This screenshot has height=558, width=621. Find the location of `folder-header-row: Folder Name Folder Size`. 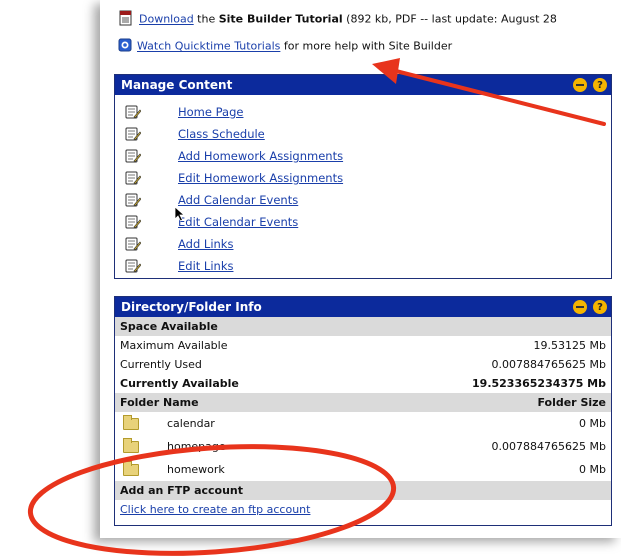

folder-header-row: Folder Name Folder Size is located at coordinates (363, 402).